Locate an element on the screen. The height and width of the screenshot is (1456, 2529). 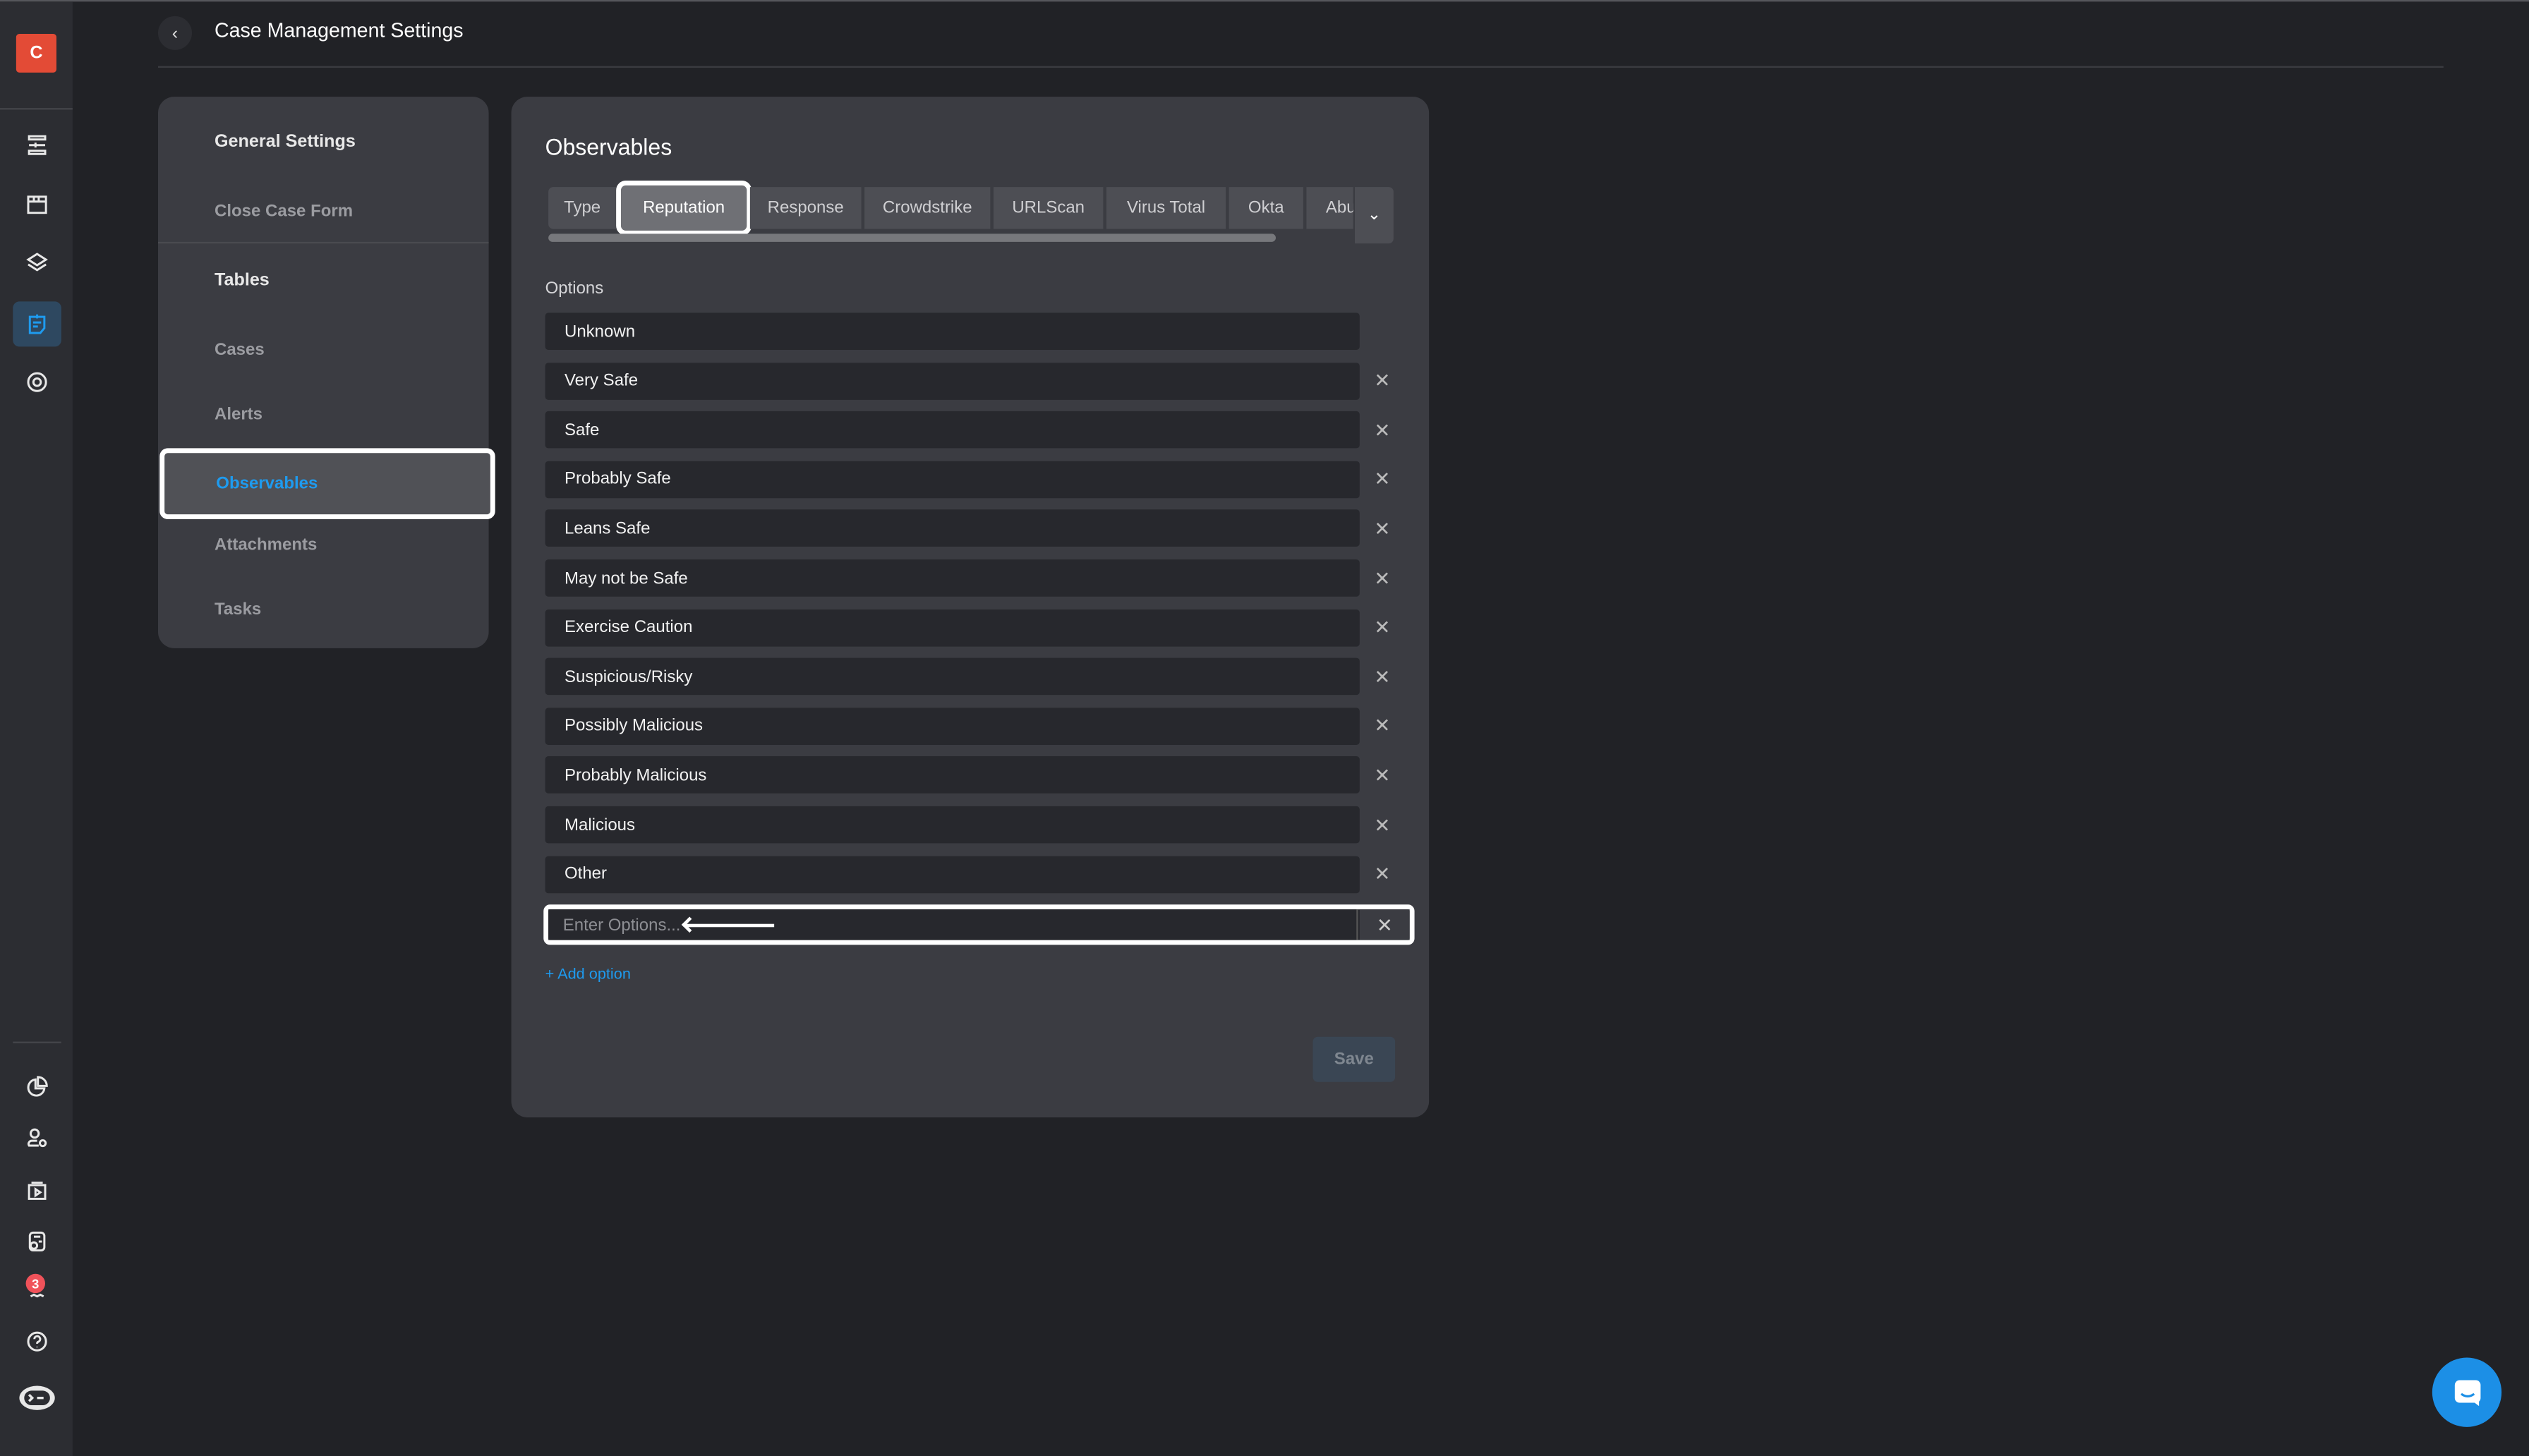
tab-reputation: Reputation is located at coordinates (684, 208).